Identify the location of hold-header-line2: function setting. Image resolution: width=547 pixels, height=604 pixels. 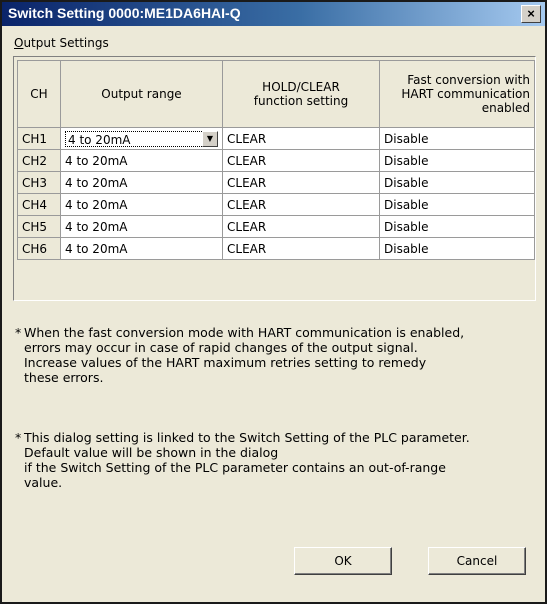
(301, 101).